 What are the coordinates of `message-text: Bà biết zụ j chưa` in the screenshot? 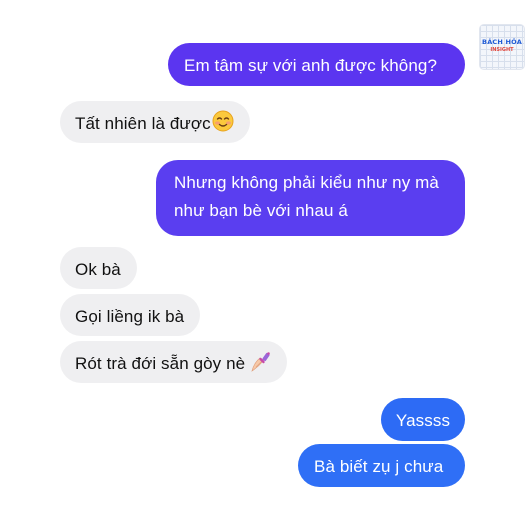 It's located at (379, 466).